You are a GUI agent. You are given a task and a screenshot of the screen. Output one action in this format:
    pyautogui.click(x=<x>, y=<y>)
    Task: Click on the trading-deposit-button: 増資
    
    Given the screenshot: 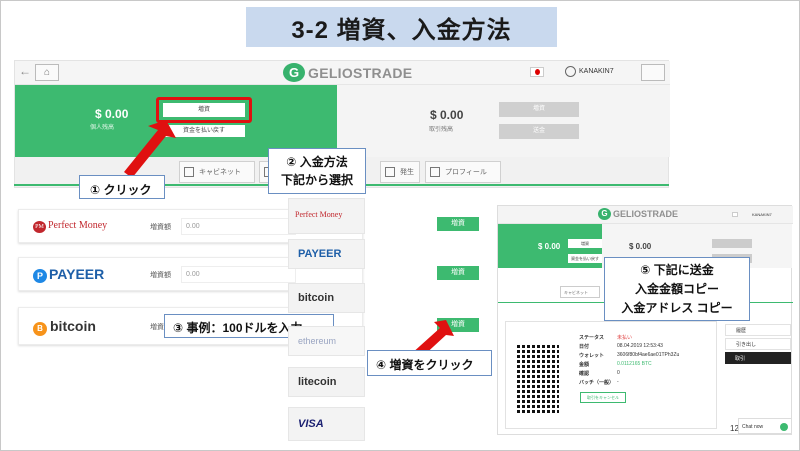 What is the action you would take?
    pyautogui.click(x=539, y=109)
    